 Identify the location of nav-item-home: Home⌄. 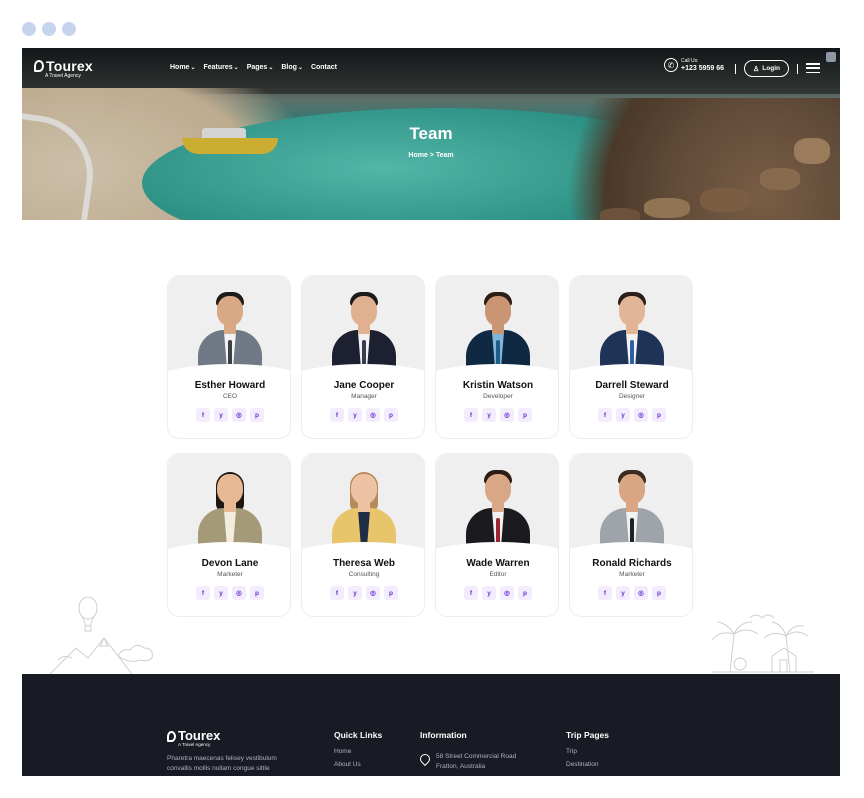
(182, 67).